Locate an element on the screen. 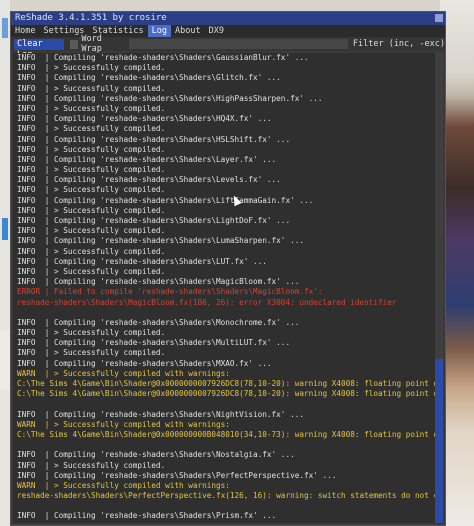  word-wrap-label: Word Wrap is located at coordinates (91, 44).